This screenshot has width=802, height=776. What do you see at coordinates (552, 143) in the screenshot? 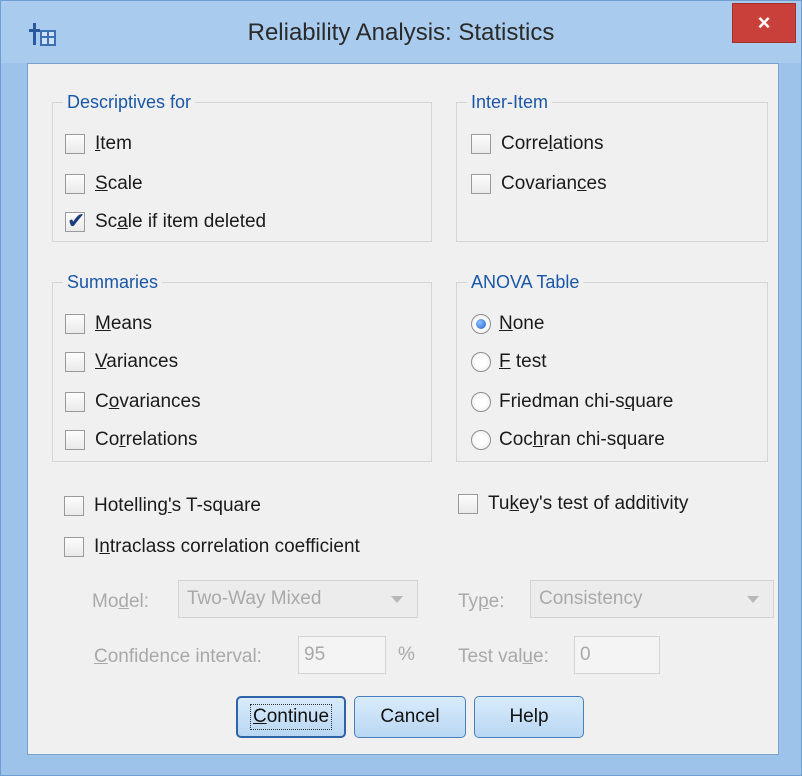
I see `inter-correlations-label: Correlations` at bounding box center [552, 143].